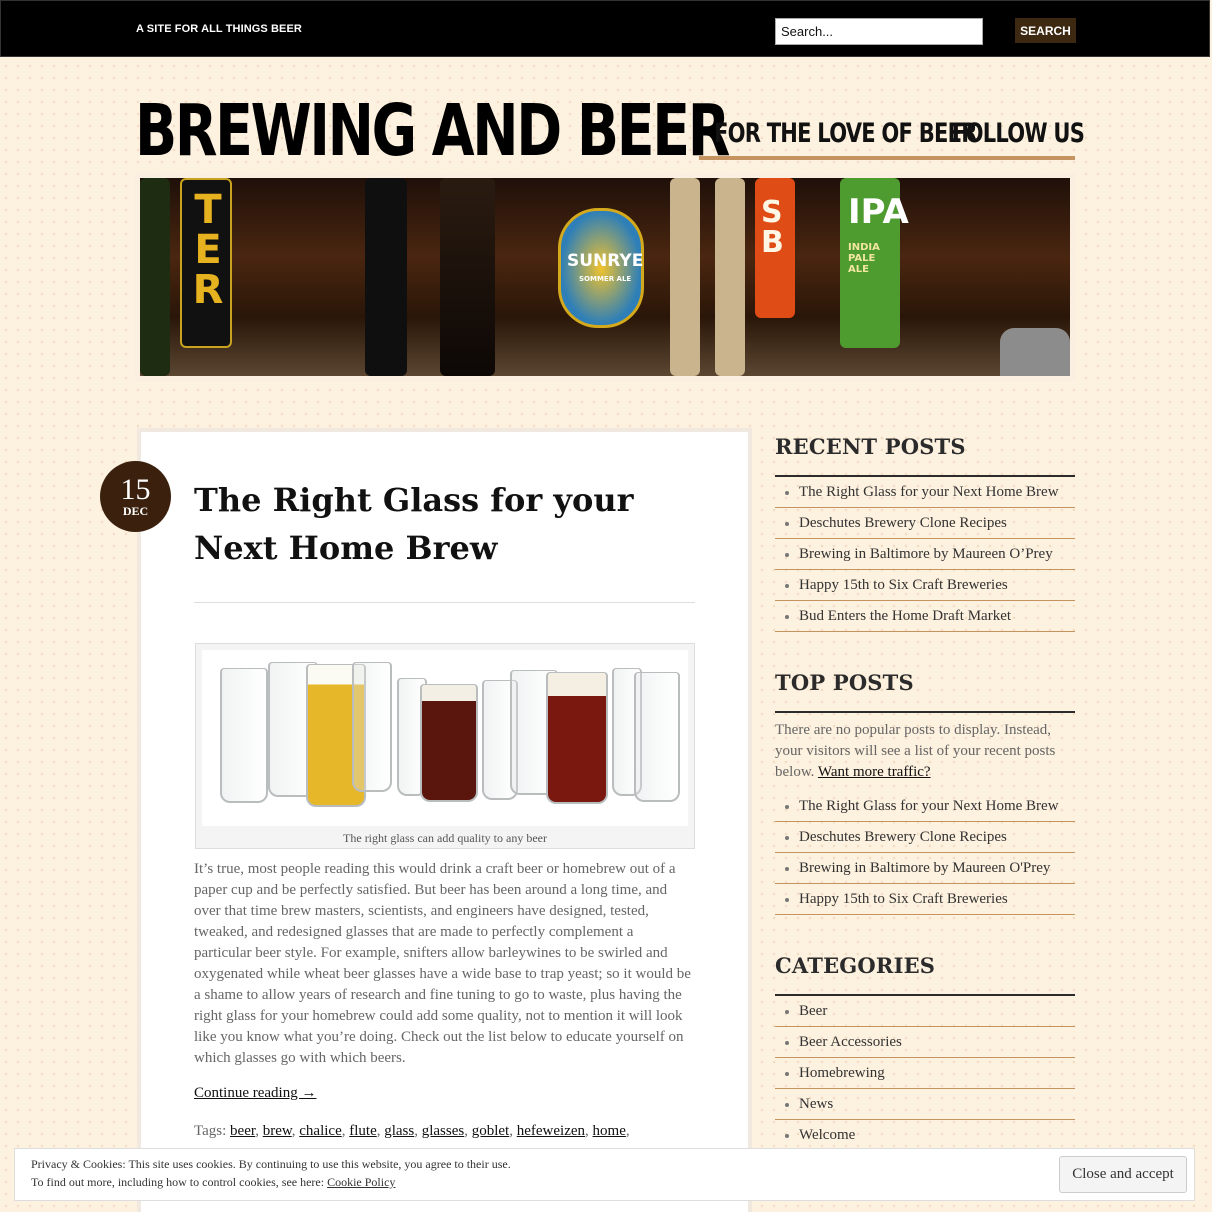 The width and height of the screenshot is (1212, 1212). What do you see at coordinates (361, 1182) in the screenshot?
I see `cookie-policy-link: Cookie Policy` at bounding box center [361, 1182].